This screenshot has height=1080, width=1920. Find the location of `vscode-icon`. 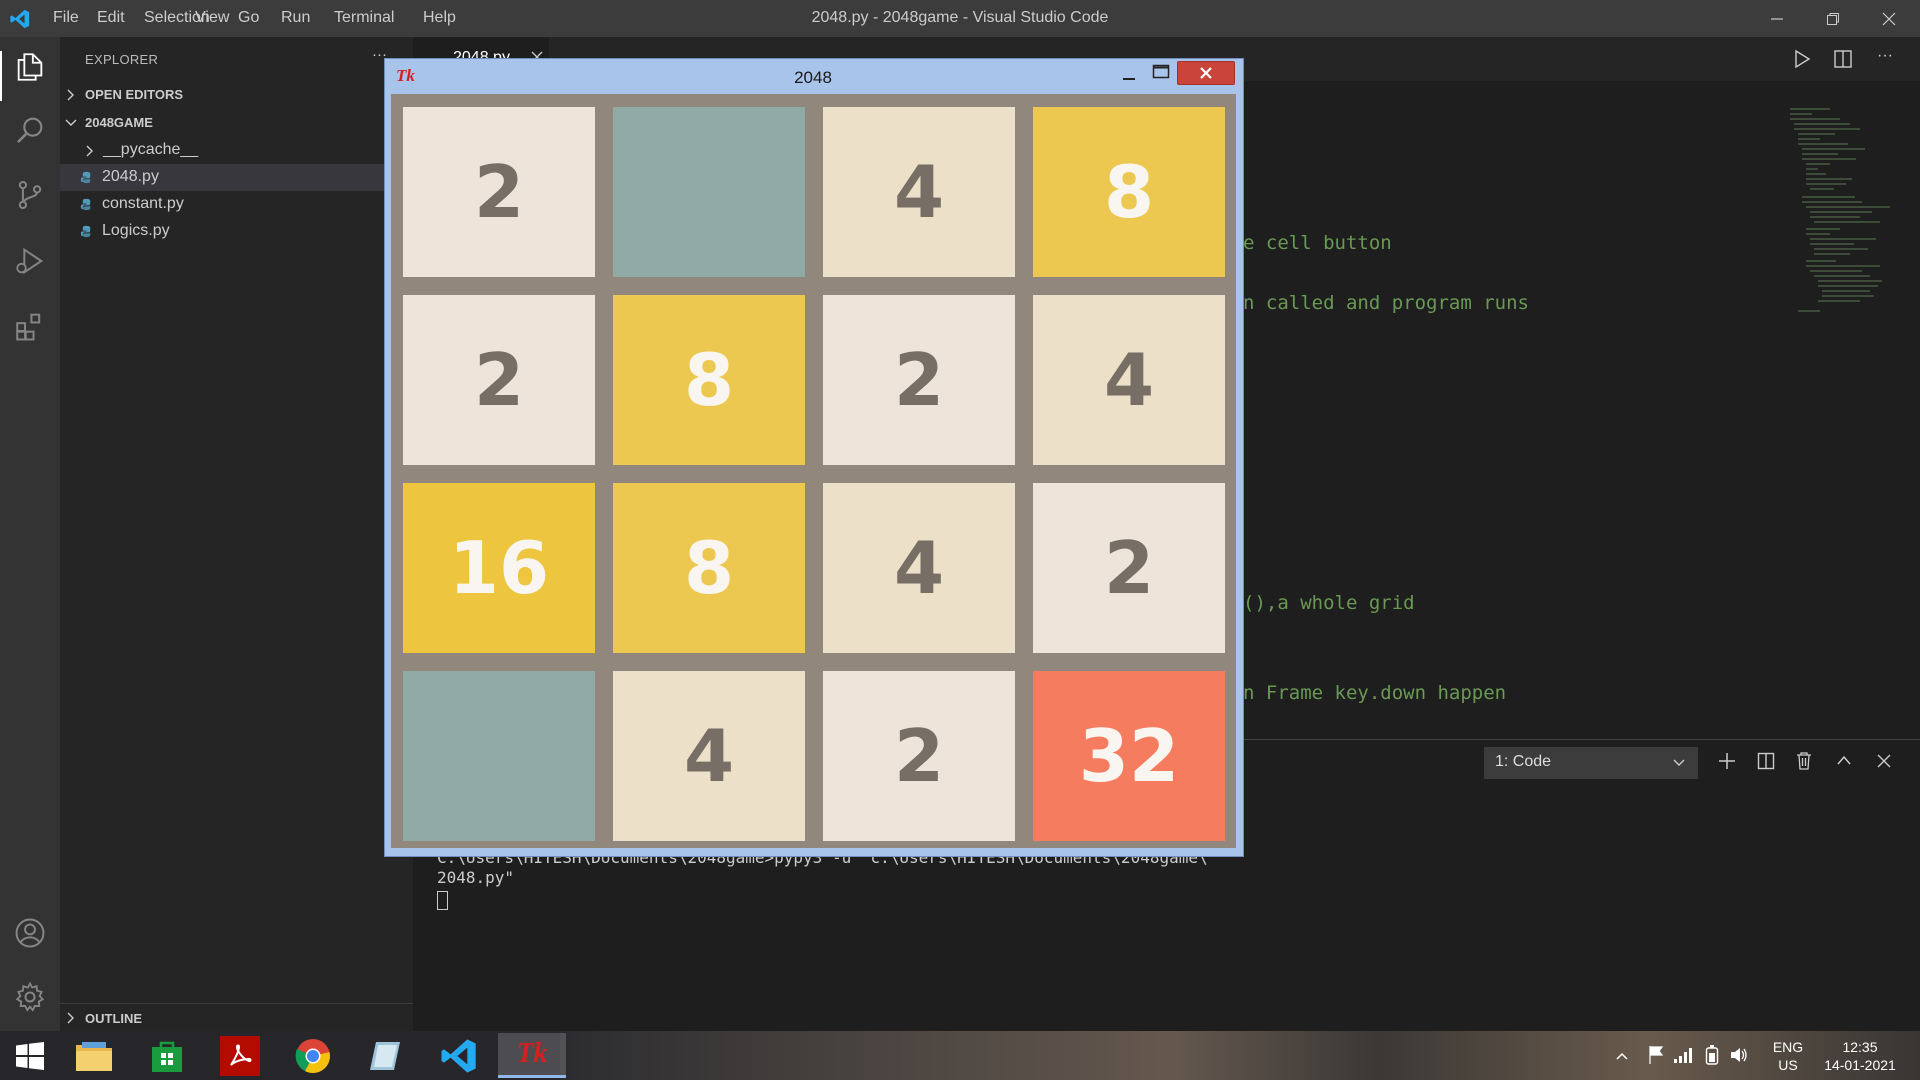

vscode-icon is located at coordinates (458, 1055).